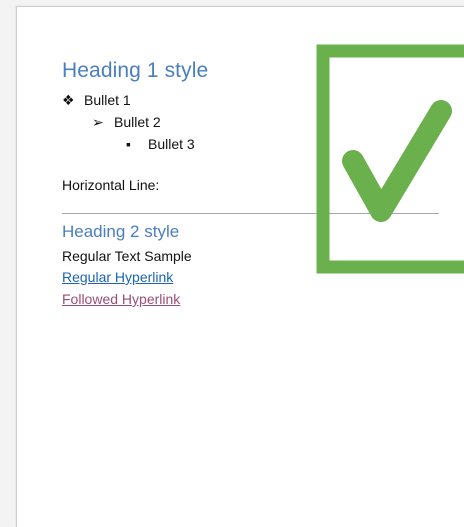 The height and width of the screenshot is (527, 464). I want to click on followed-hyperlink: Followed Hyperlink, so click(121, 299).